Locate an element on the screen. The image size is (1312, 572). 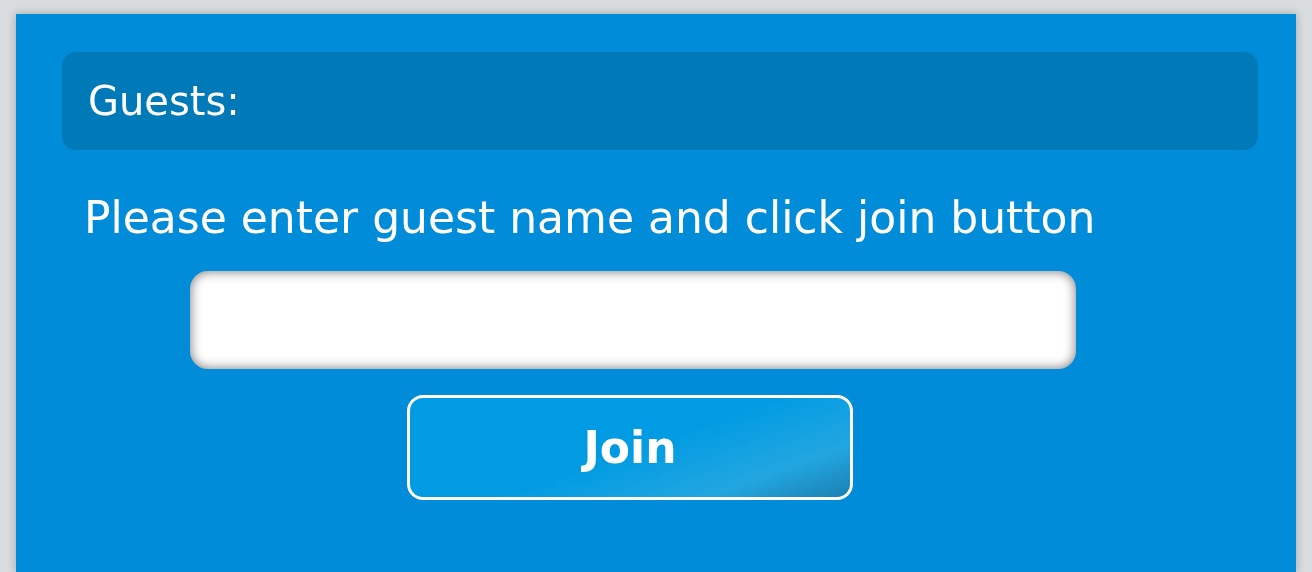
join-button: Join is located at coordinates (630, 447).